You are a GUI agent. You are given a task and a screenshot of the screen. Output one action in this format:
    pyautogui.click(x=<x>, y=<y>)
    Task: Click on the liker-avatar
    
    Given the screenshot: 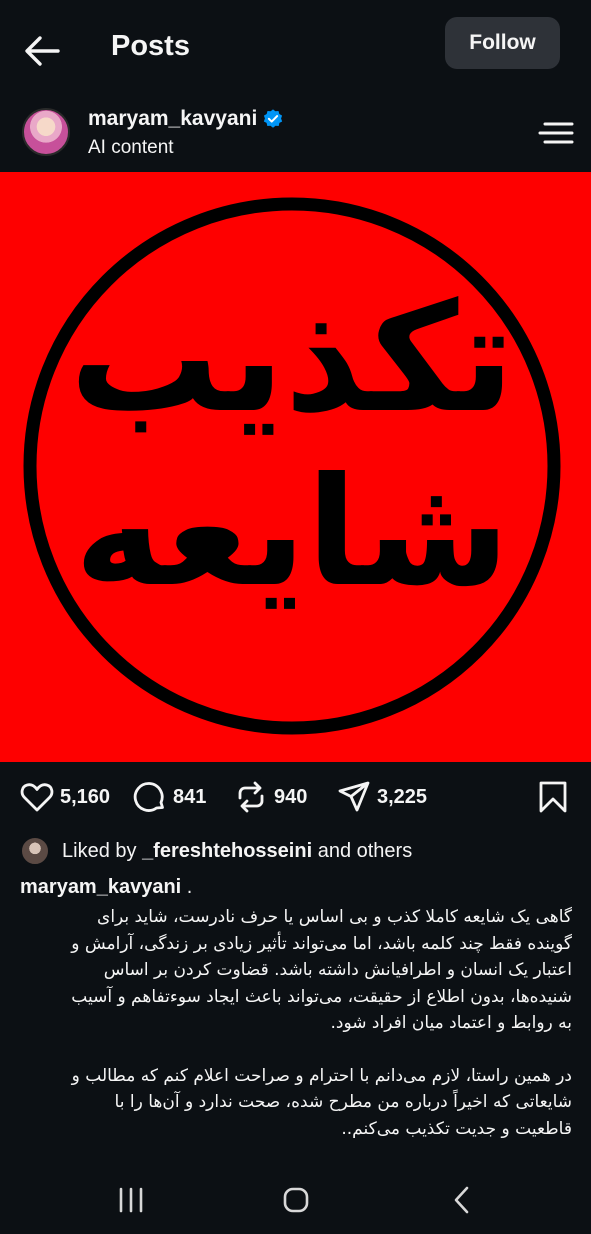 What is the action you would take?
    pyautogui.click(x=35, y=851)
    